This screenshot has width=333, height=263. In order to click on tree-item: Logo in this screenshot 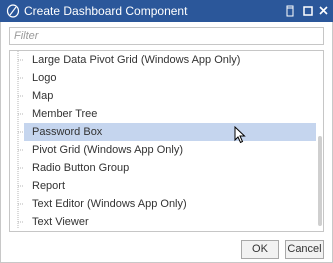, I will do `click(170, 78)`.